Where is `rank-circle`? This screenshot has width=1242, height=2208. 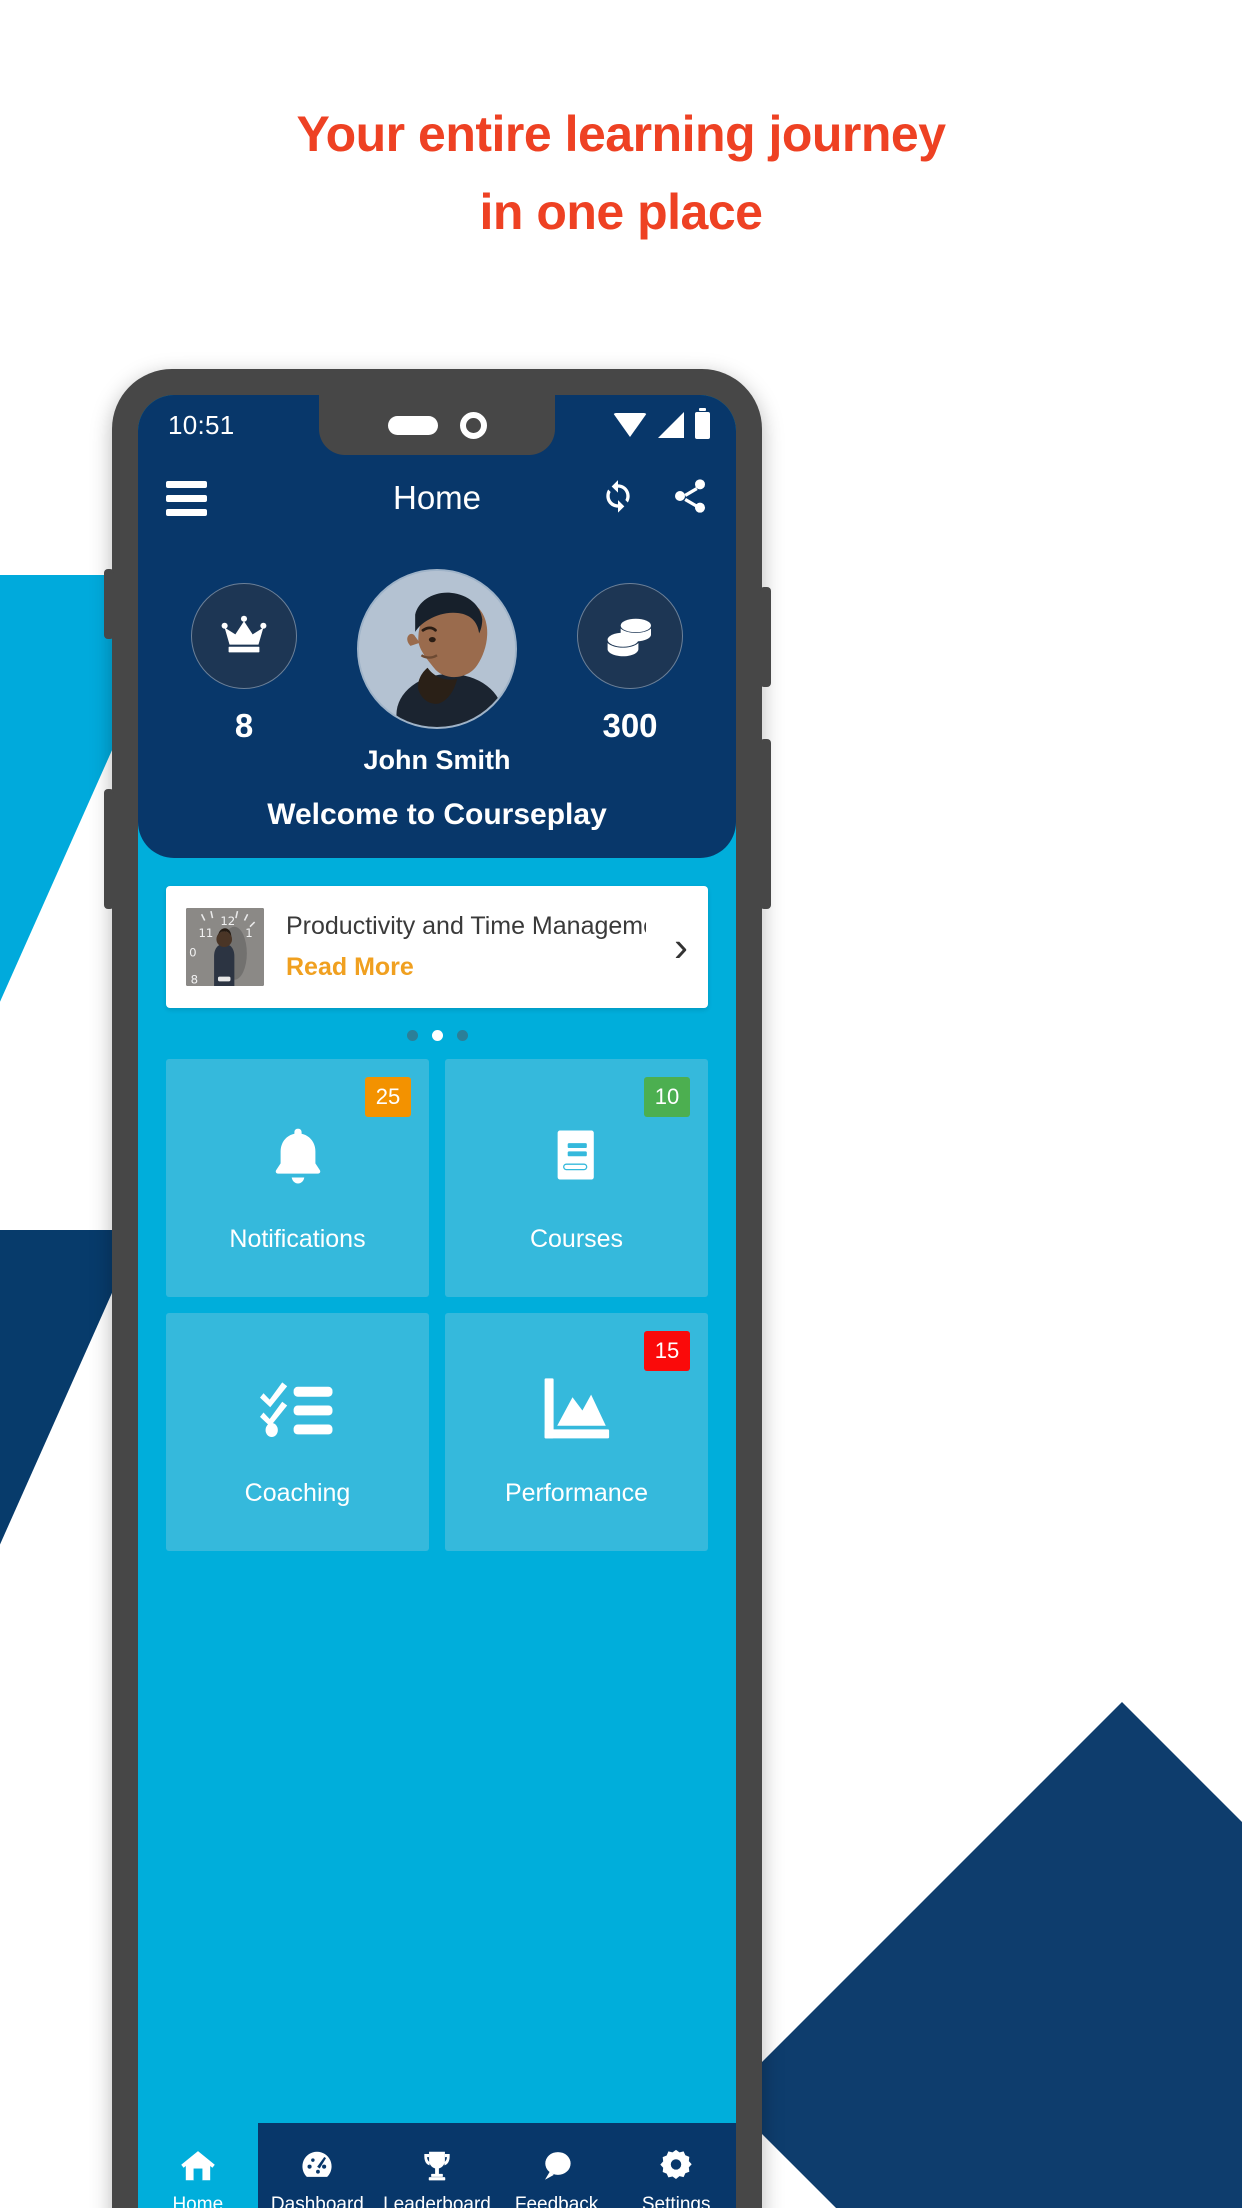 rank-circle is located at coordinates (244, 636).